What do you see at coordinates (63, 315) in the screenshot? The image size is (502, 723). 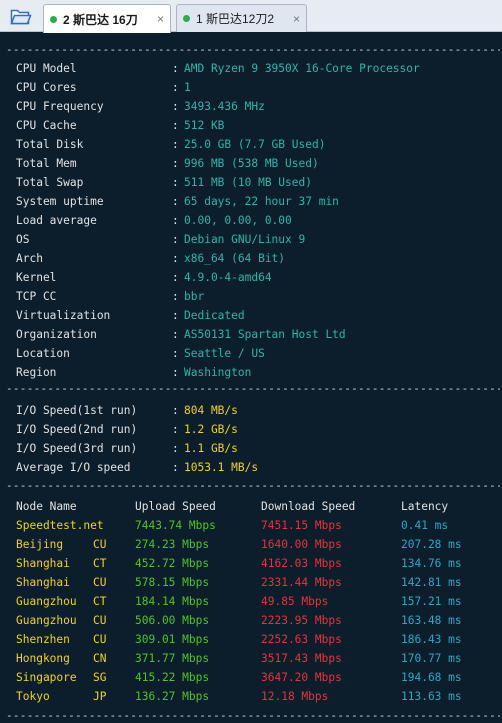 I see `sysinfo-key: Virtualization` at bounding box center [63, 315].